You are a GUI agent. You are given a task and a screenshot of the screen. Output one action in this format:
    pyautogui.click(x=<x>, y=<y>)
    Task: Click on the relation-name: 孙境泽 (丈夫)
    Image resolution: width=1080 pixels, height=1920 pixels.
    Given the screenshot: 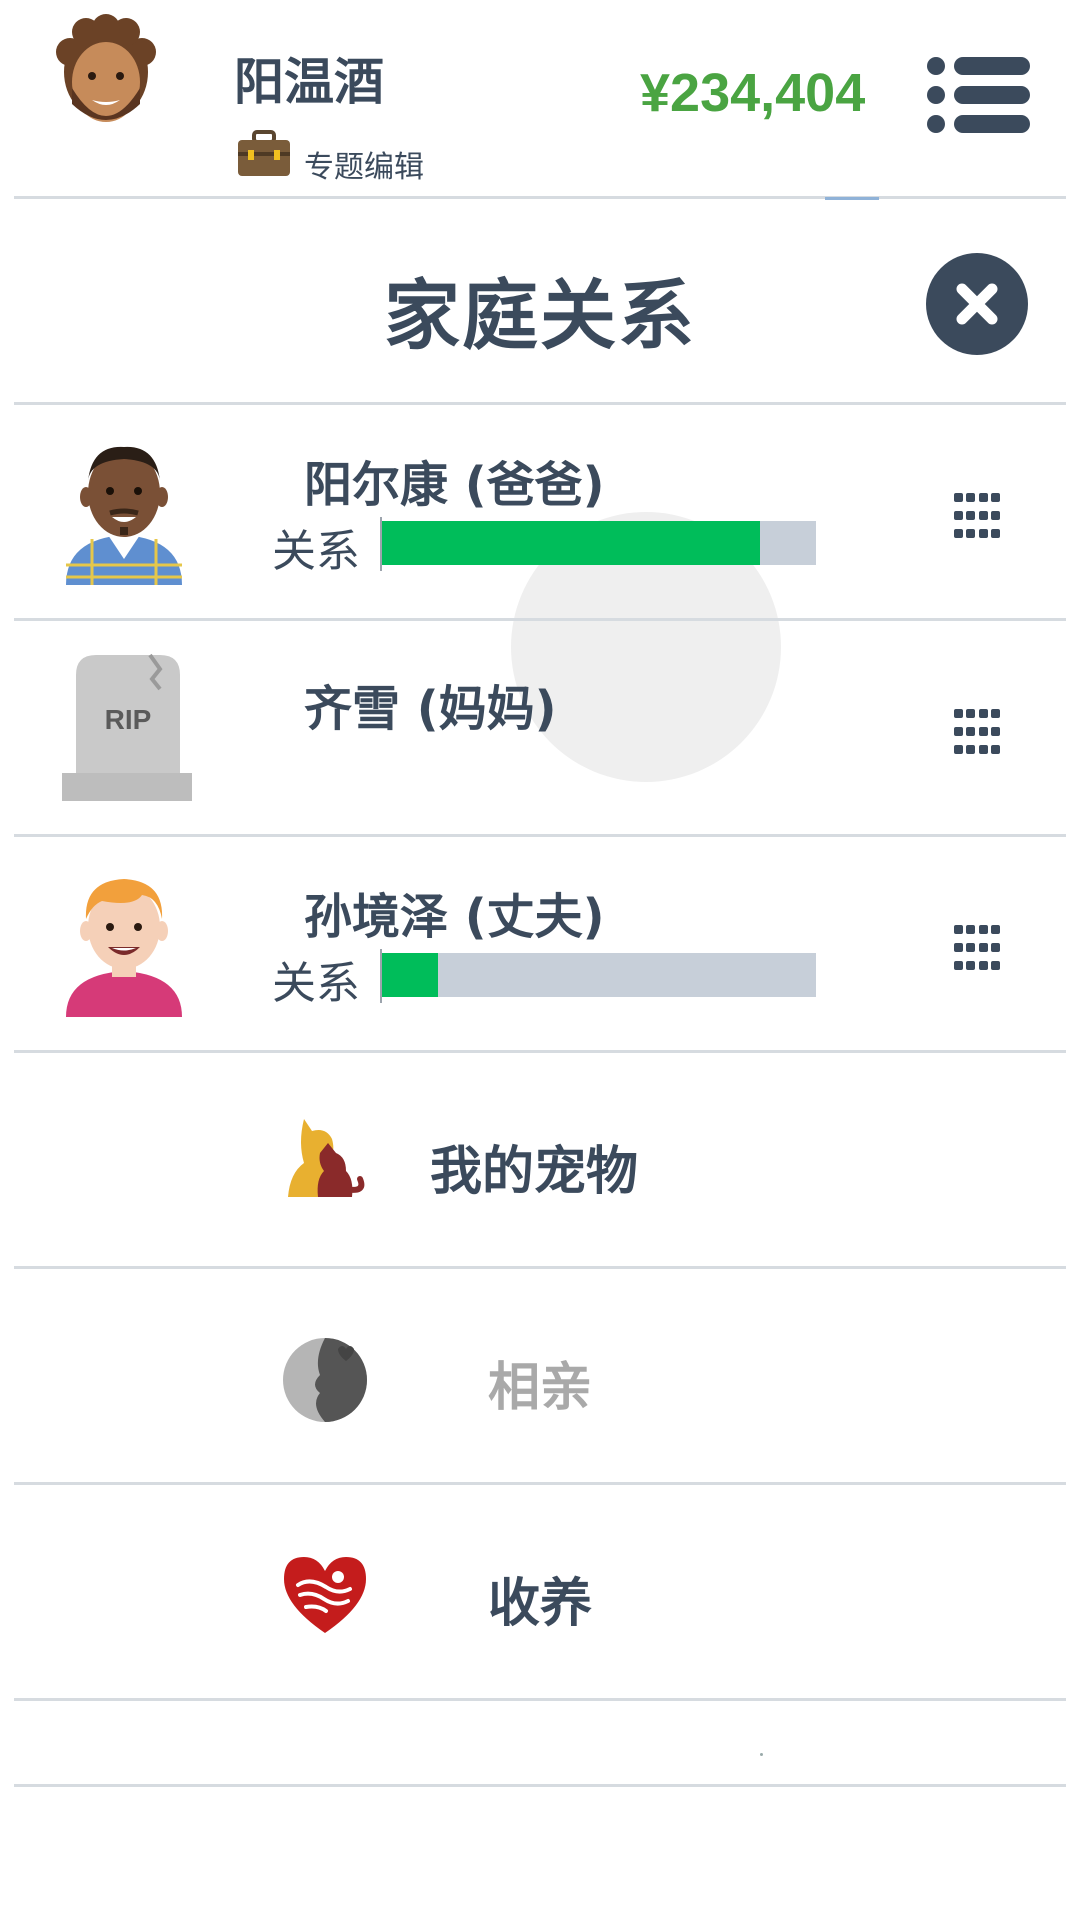 What is the action you would take?
    pyautogui.click(x=454, y=917)
    